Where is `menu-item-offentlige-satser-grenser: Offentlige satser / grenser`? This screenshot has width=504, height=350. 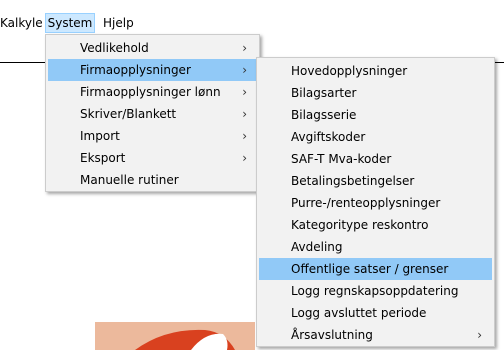
menu-item-offentlige-satser-grenser: Offentlige satser / grenser is located at coordinates (375, 269).